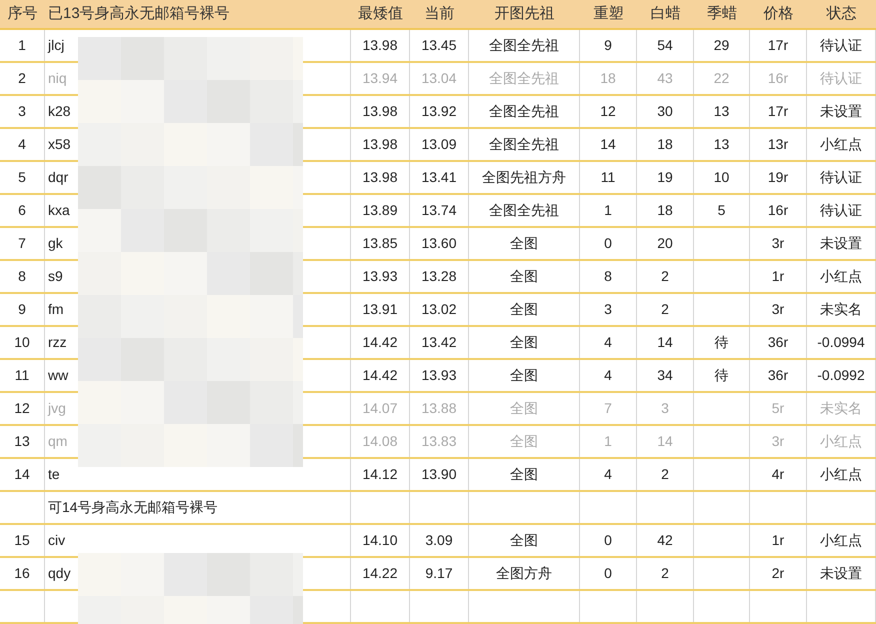 This screenshot has height=624, width=876. I want to click on column-header: 当前, so click(439, 14).